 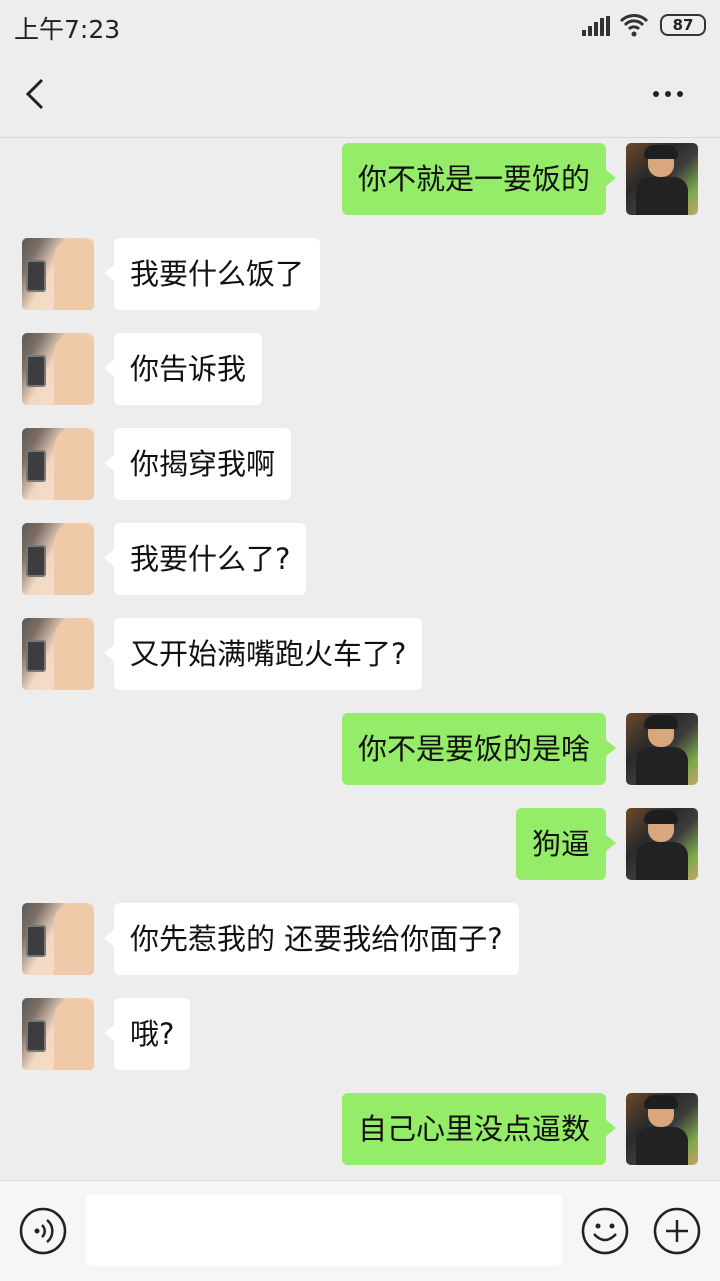 I want to click on emoji-icon, so click(x=605, y=1231).